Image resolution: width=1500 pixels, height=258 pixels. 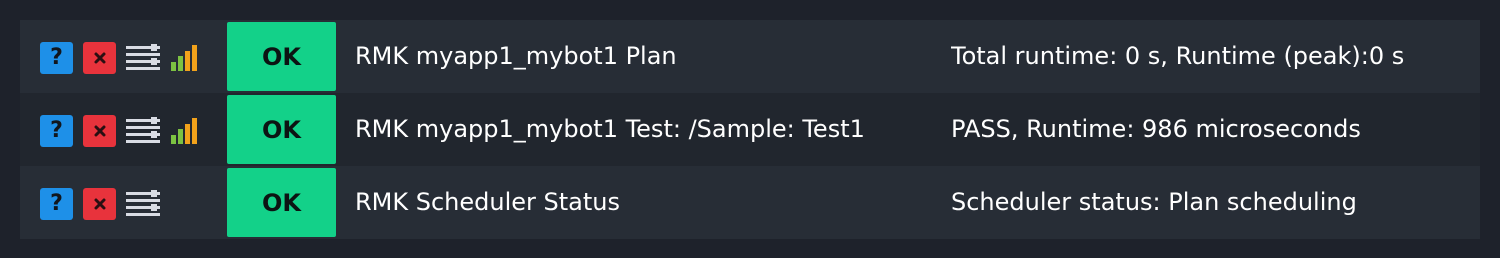 What do you see at coordinates (1154, 202) in the screenshot?
I see `service-output: Scheduler status: Plan scheduling` at bounding box center [1154, 202].